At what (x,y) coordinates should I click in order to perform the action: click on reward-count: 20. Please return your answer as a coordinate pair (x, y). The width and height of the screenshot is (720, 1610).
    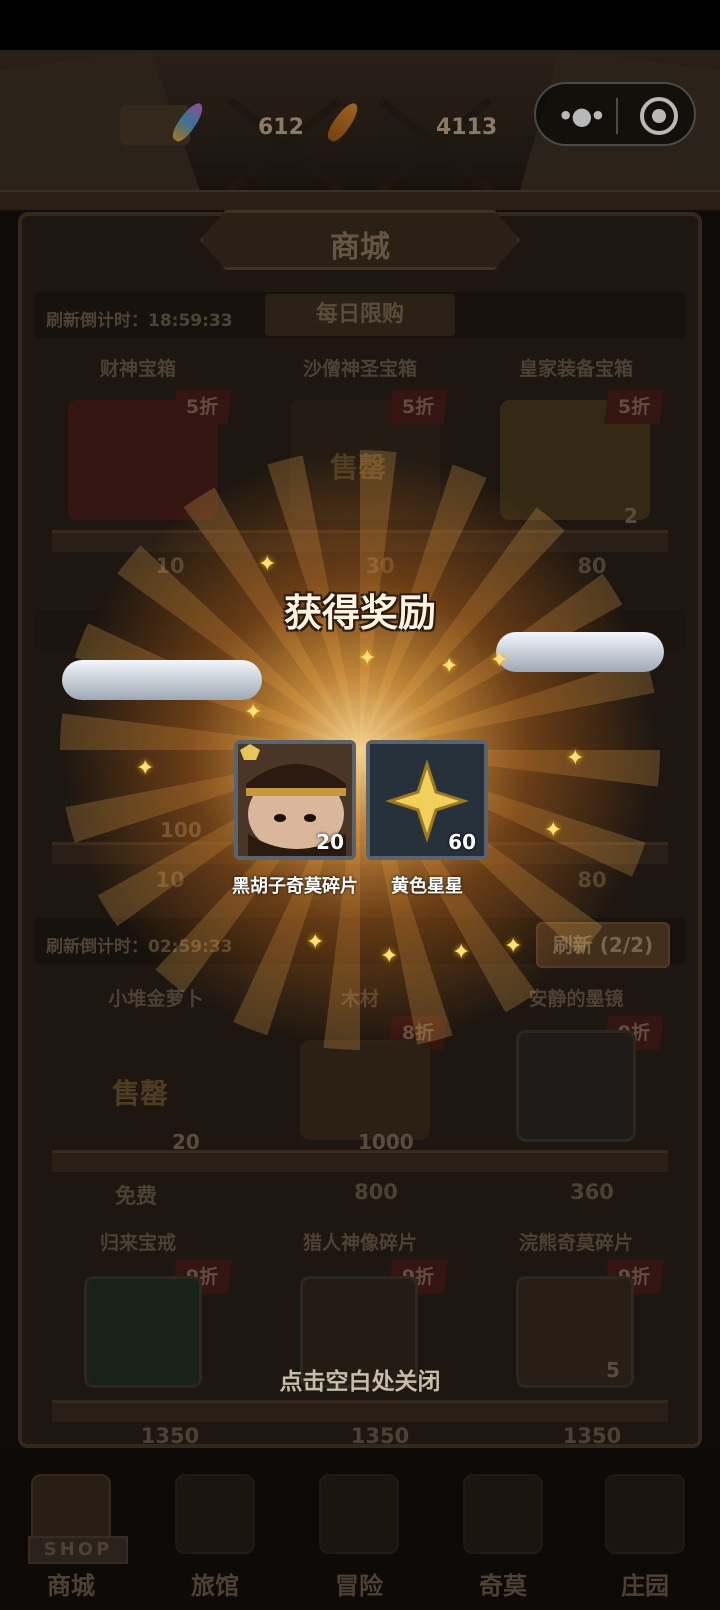
    Looking at the image, I should click on (330, 842).